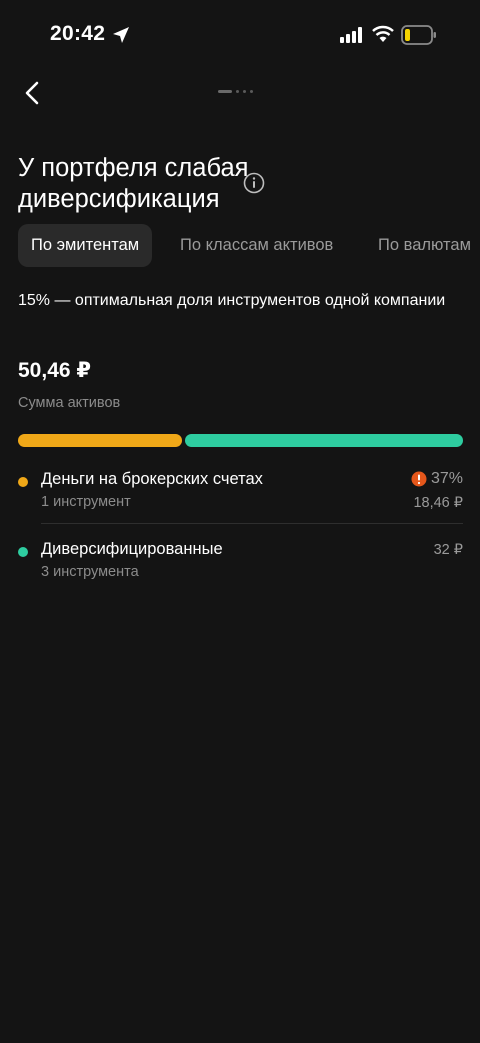  I want to click on tab-by-currencies: По валютам, so click(424, 245).